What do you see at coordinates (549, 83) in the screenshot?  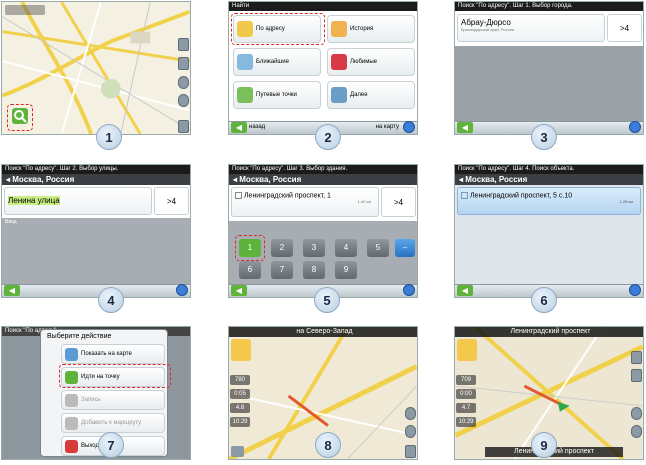 I see `keyboard` at bounding box center [549, 83].